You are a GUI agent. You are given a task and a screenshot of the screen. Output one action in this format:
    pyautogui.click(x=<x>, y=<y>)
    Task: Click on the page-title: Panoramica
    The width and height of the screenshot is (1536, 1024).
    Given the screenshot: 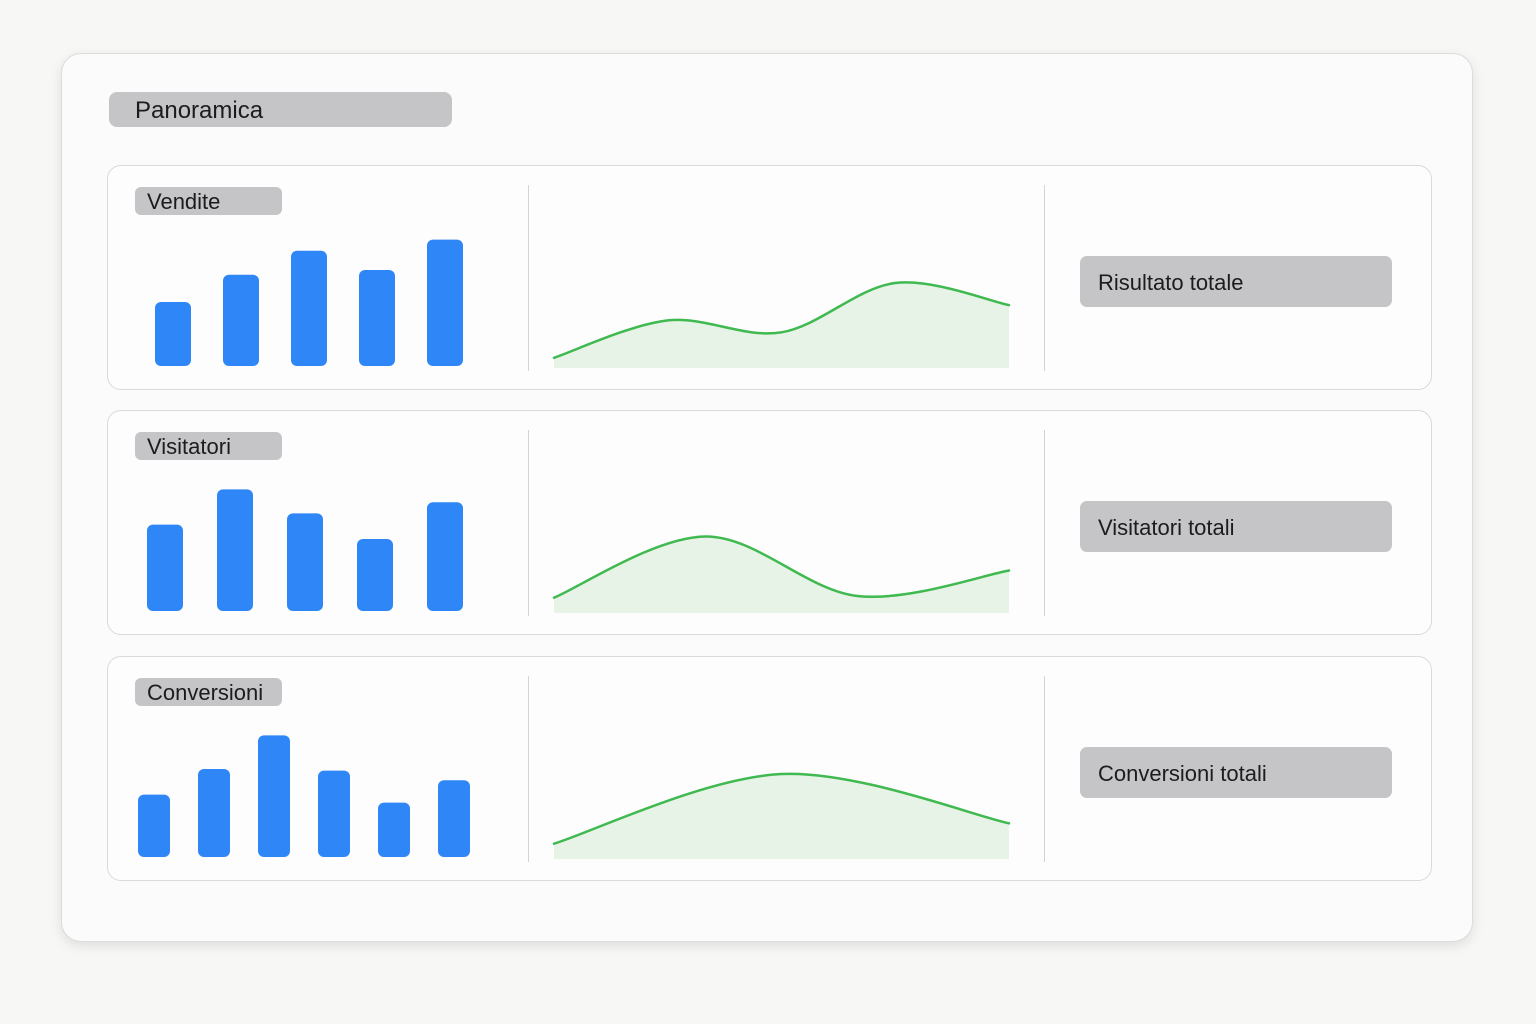 What is the action you would take?
    pyautogui.click(x=280, y=109)
    